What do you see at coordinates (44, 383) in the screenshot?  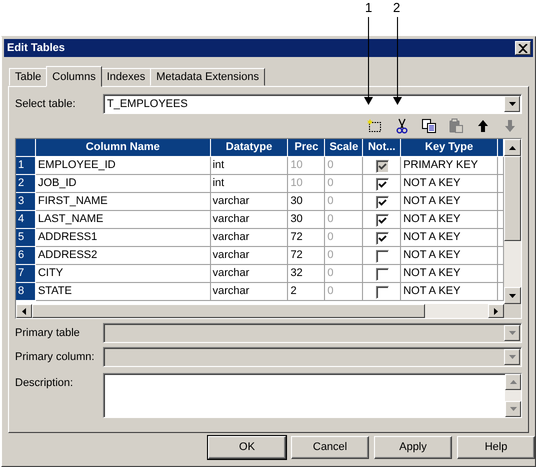 I see `field-label: Description:` at bounding box center [44, 383].